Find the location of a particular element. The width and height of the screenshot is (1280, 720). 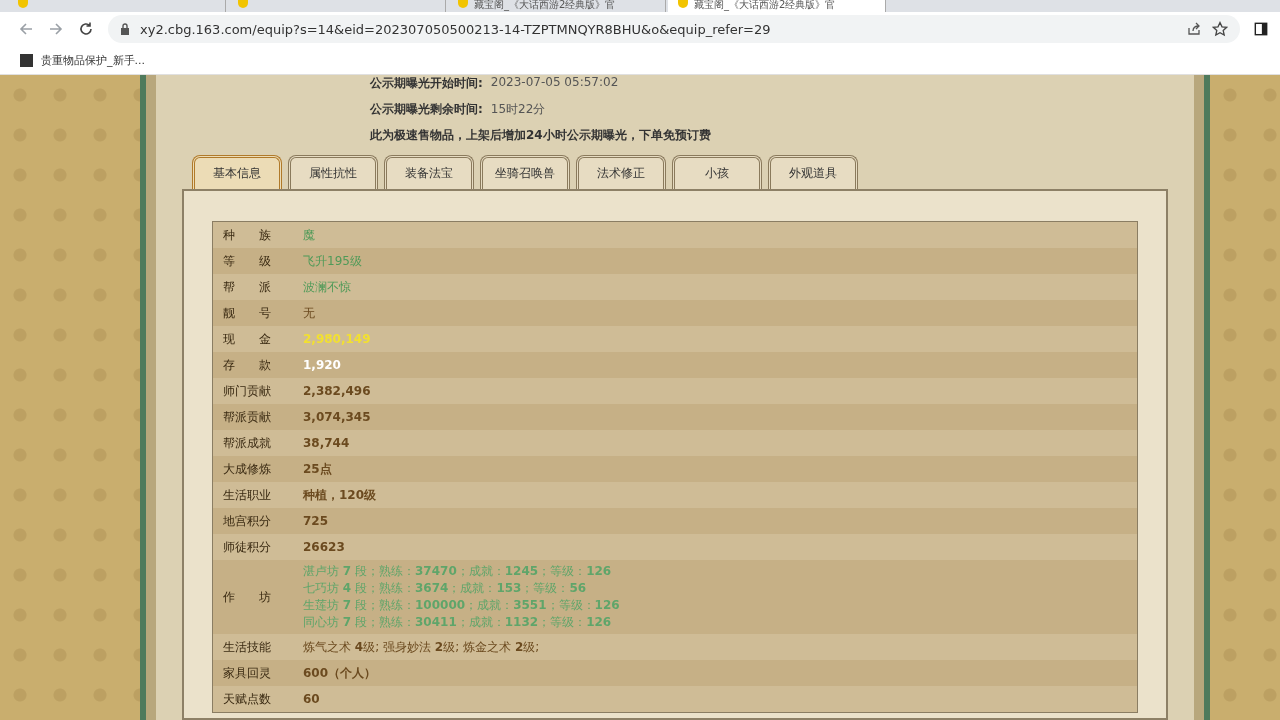

address-bar: xy2.cbg.163.com/equip?s=14&eid=202307050500213-14-TZPTMNQYR8BHU&o&equip_refer=29 is located at coordinates (674, 29).